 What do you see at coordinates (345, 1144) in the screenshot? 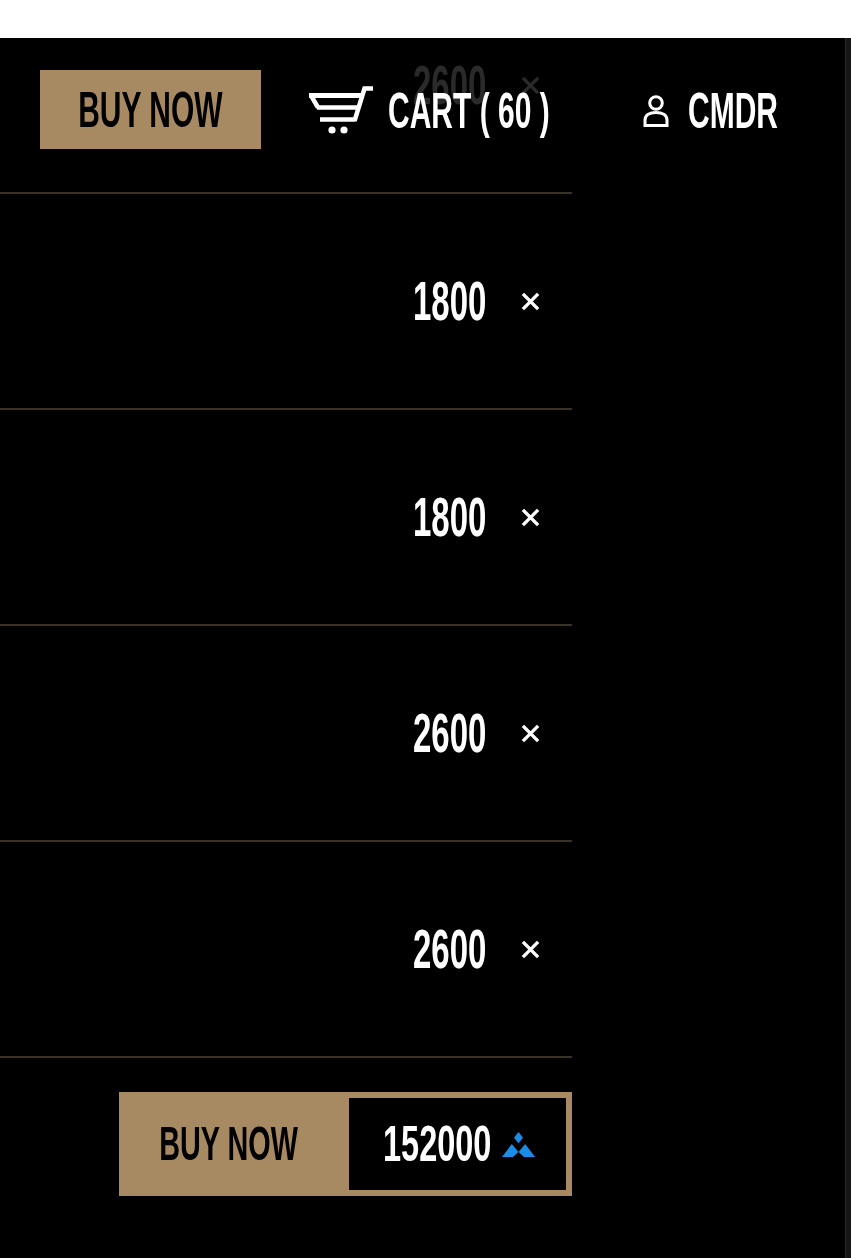
I see `buy-now-button: BUY NOW 152000` at bounding box center [345, 1144].